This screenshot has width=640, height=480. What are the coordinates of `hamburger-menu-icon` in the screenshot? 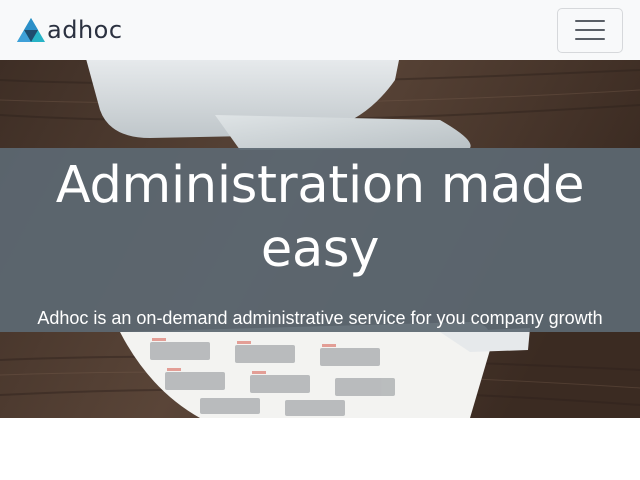 It's located at (590, 21).